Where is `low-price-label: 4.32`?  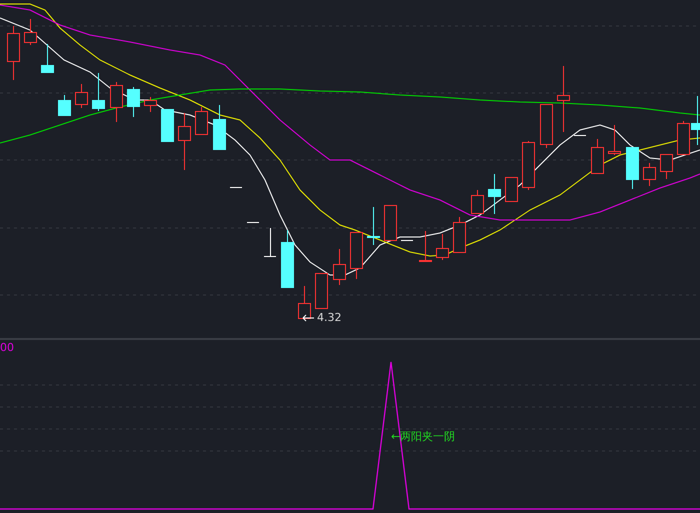
low-price-label: 4.32 is located at coordinates (329, 318).